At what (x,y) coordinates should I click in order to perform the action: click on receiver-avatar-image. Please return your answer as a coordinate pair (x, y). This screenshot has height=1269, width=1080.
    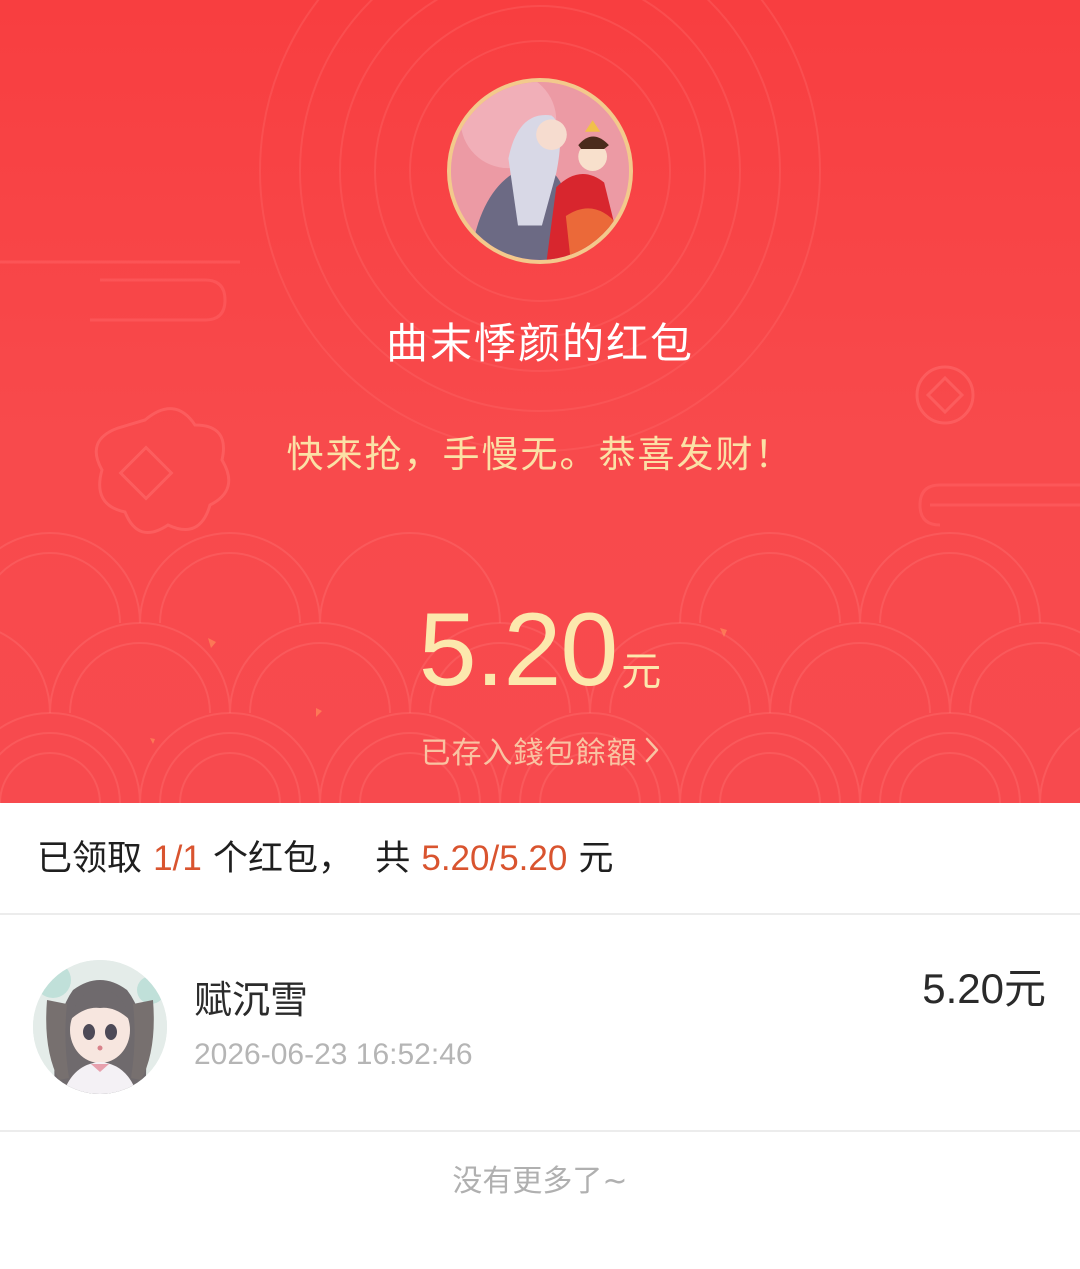
    Looking at the image, I should click on (100, 1027).